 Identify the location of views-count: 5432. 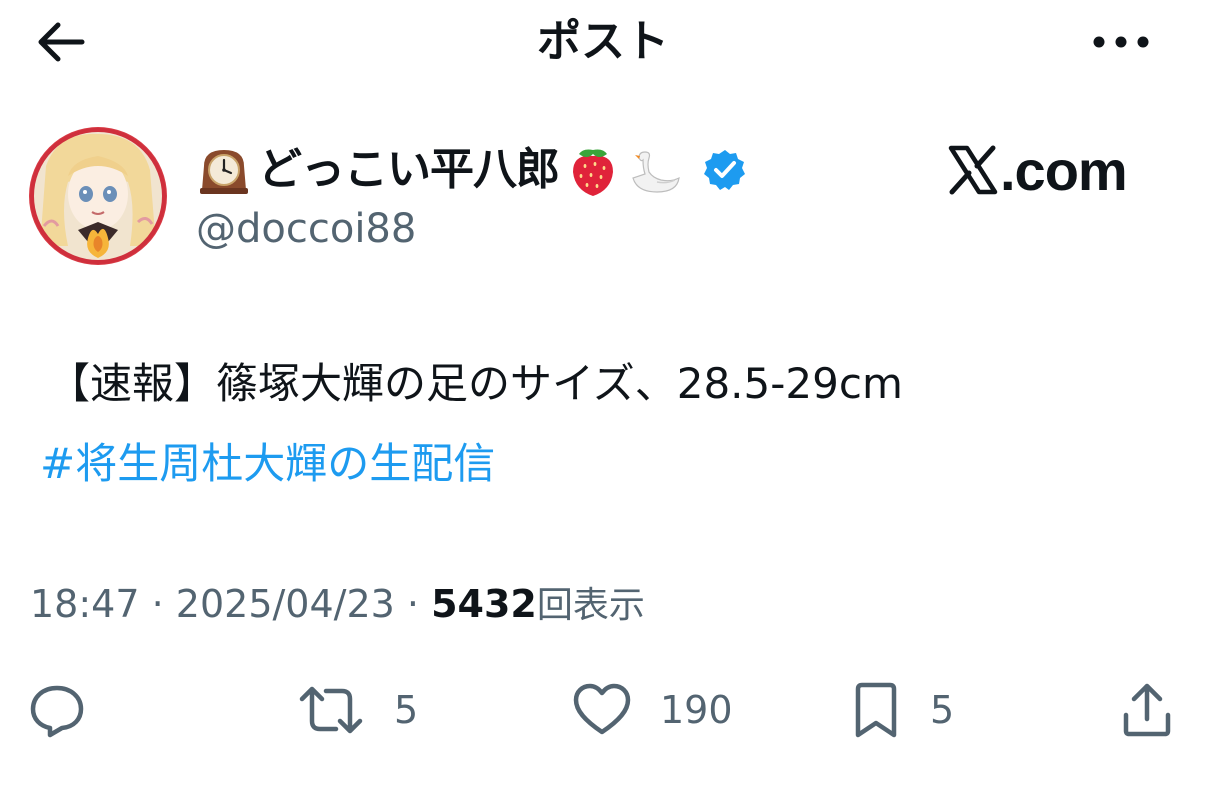
(484, 604).